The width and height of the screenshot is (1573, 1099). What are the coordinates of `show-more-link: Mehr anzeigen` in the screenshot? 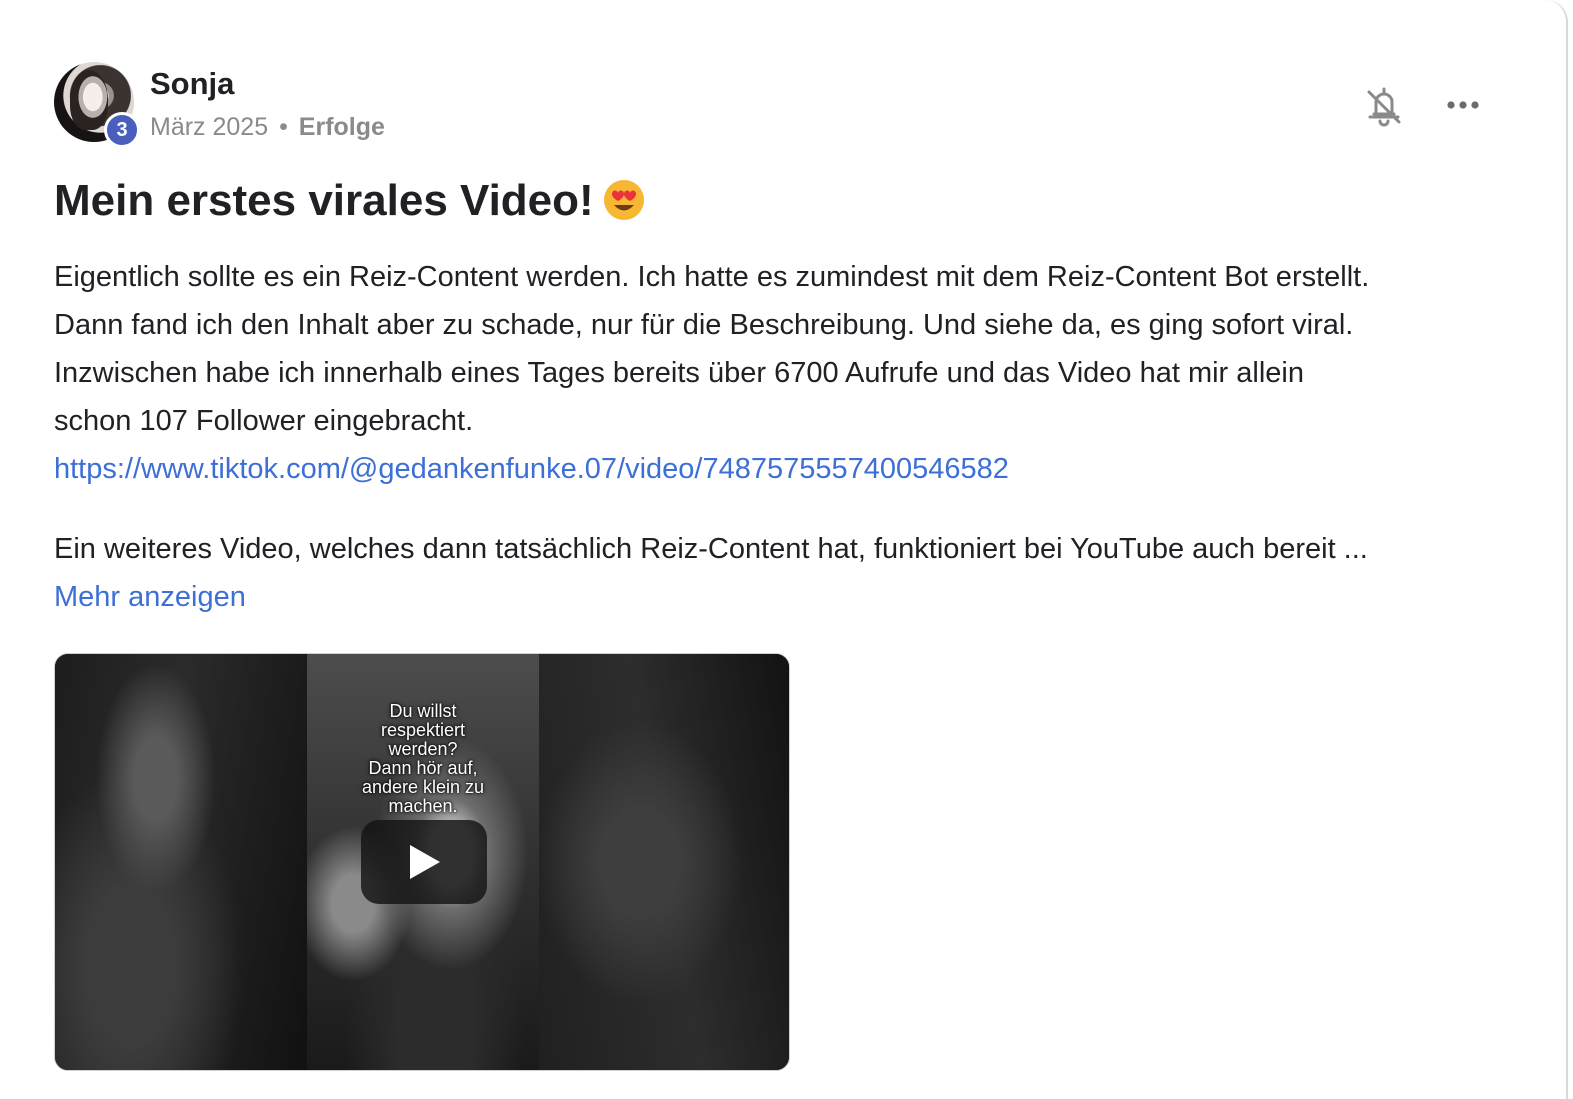 It's located at (150, 597).